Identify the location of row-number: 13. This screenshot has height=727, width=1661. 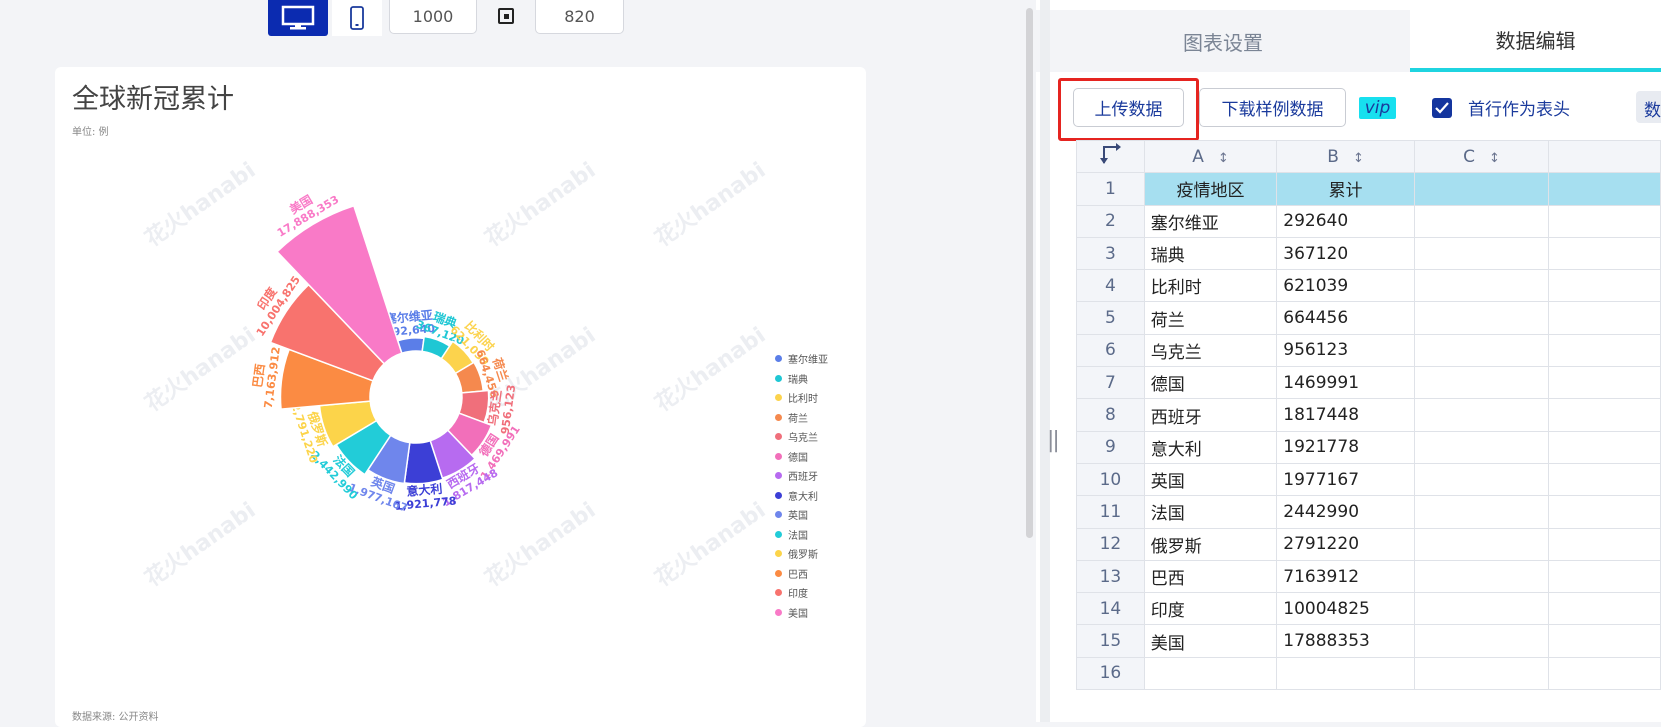
(1110, 576).